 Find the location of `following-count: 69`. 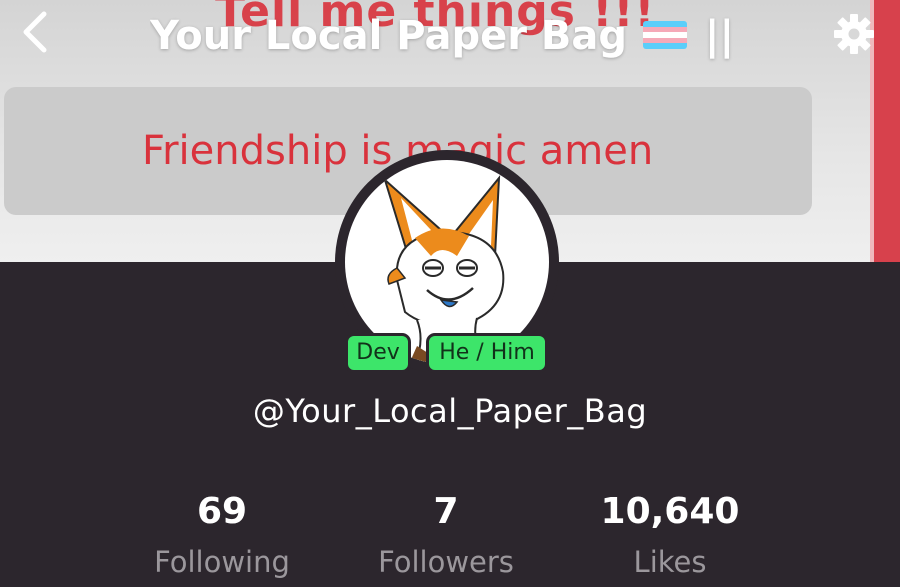

following-count: 69 is located at coordinates (222, 511).